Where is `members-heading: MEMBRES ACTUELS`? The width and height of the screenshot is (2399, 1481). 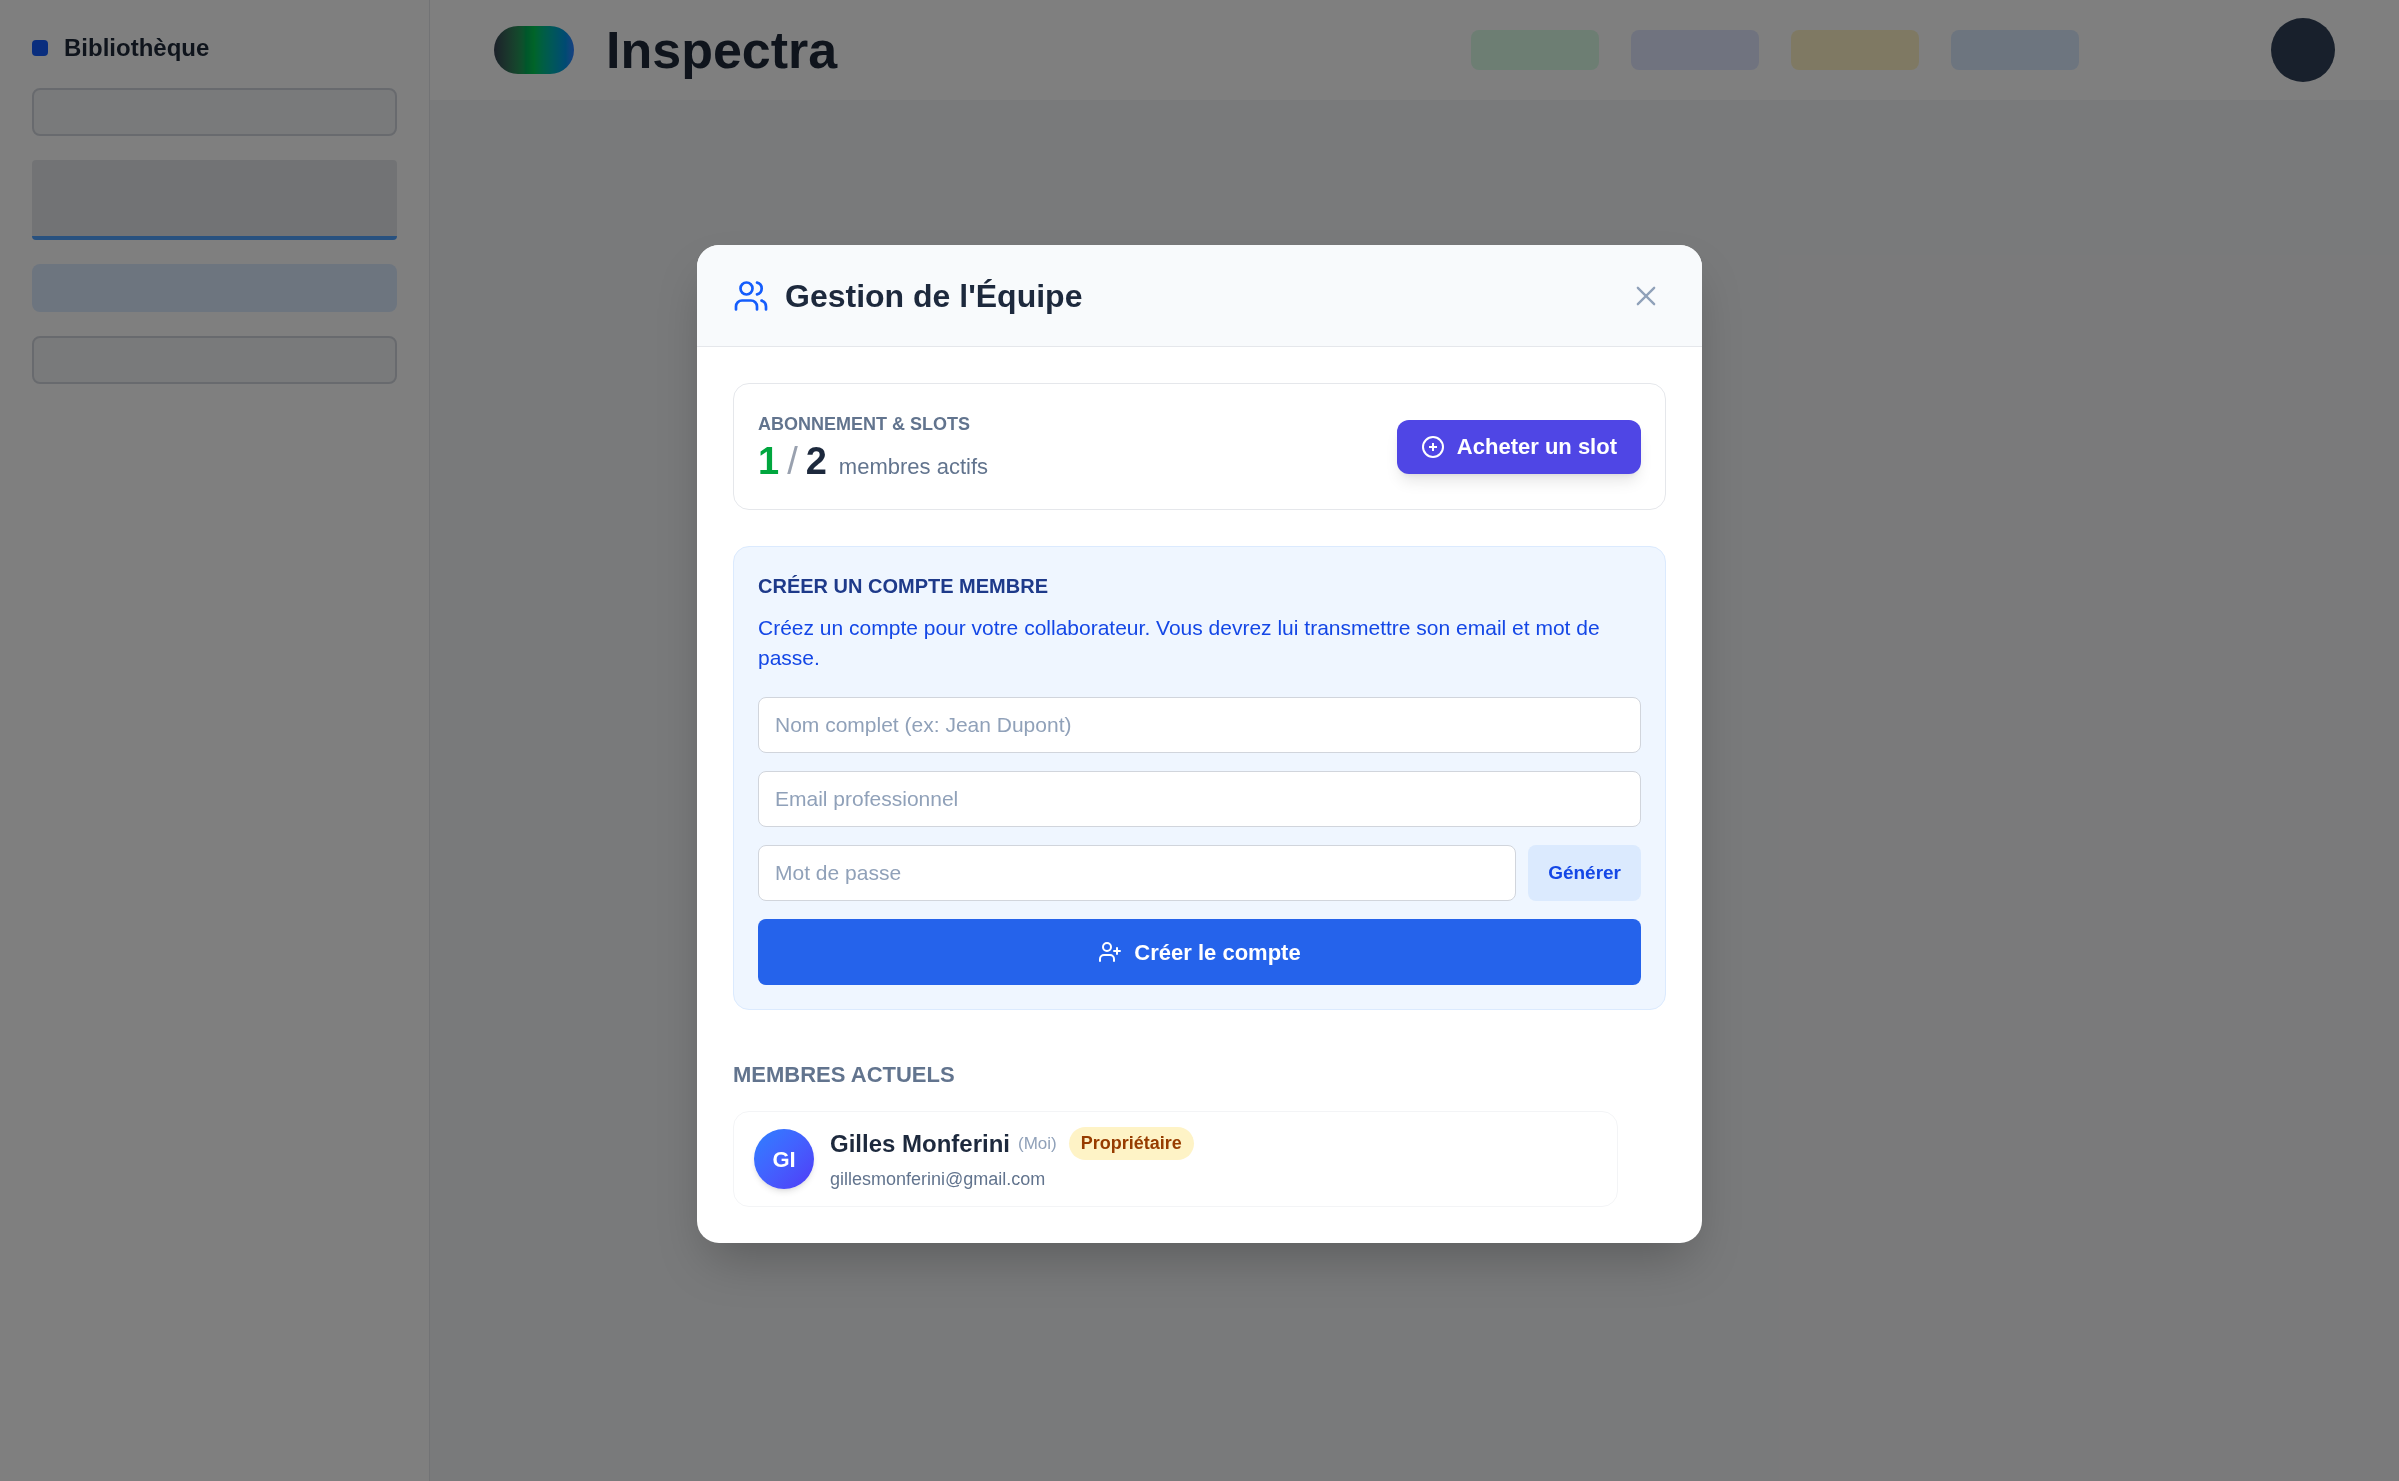
members-heading: MEMBRES ACTUELS is located at coordinates (844, 1075).